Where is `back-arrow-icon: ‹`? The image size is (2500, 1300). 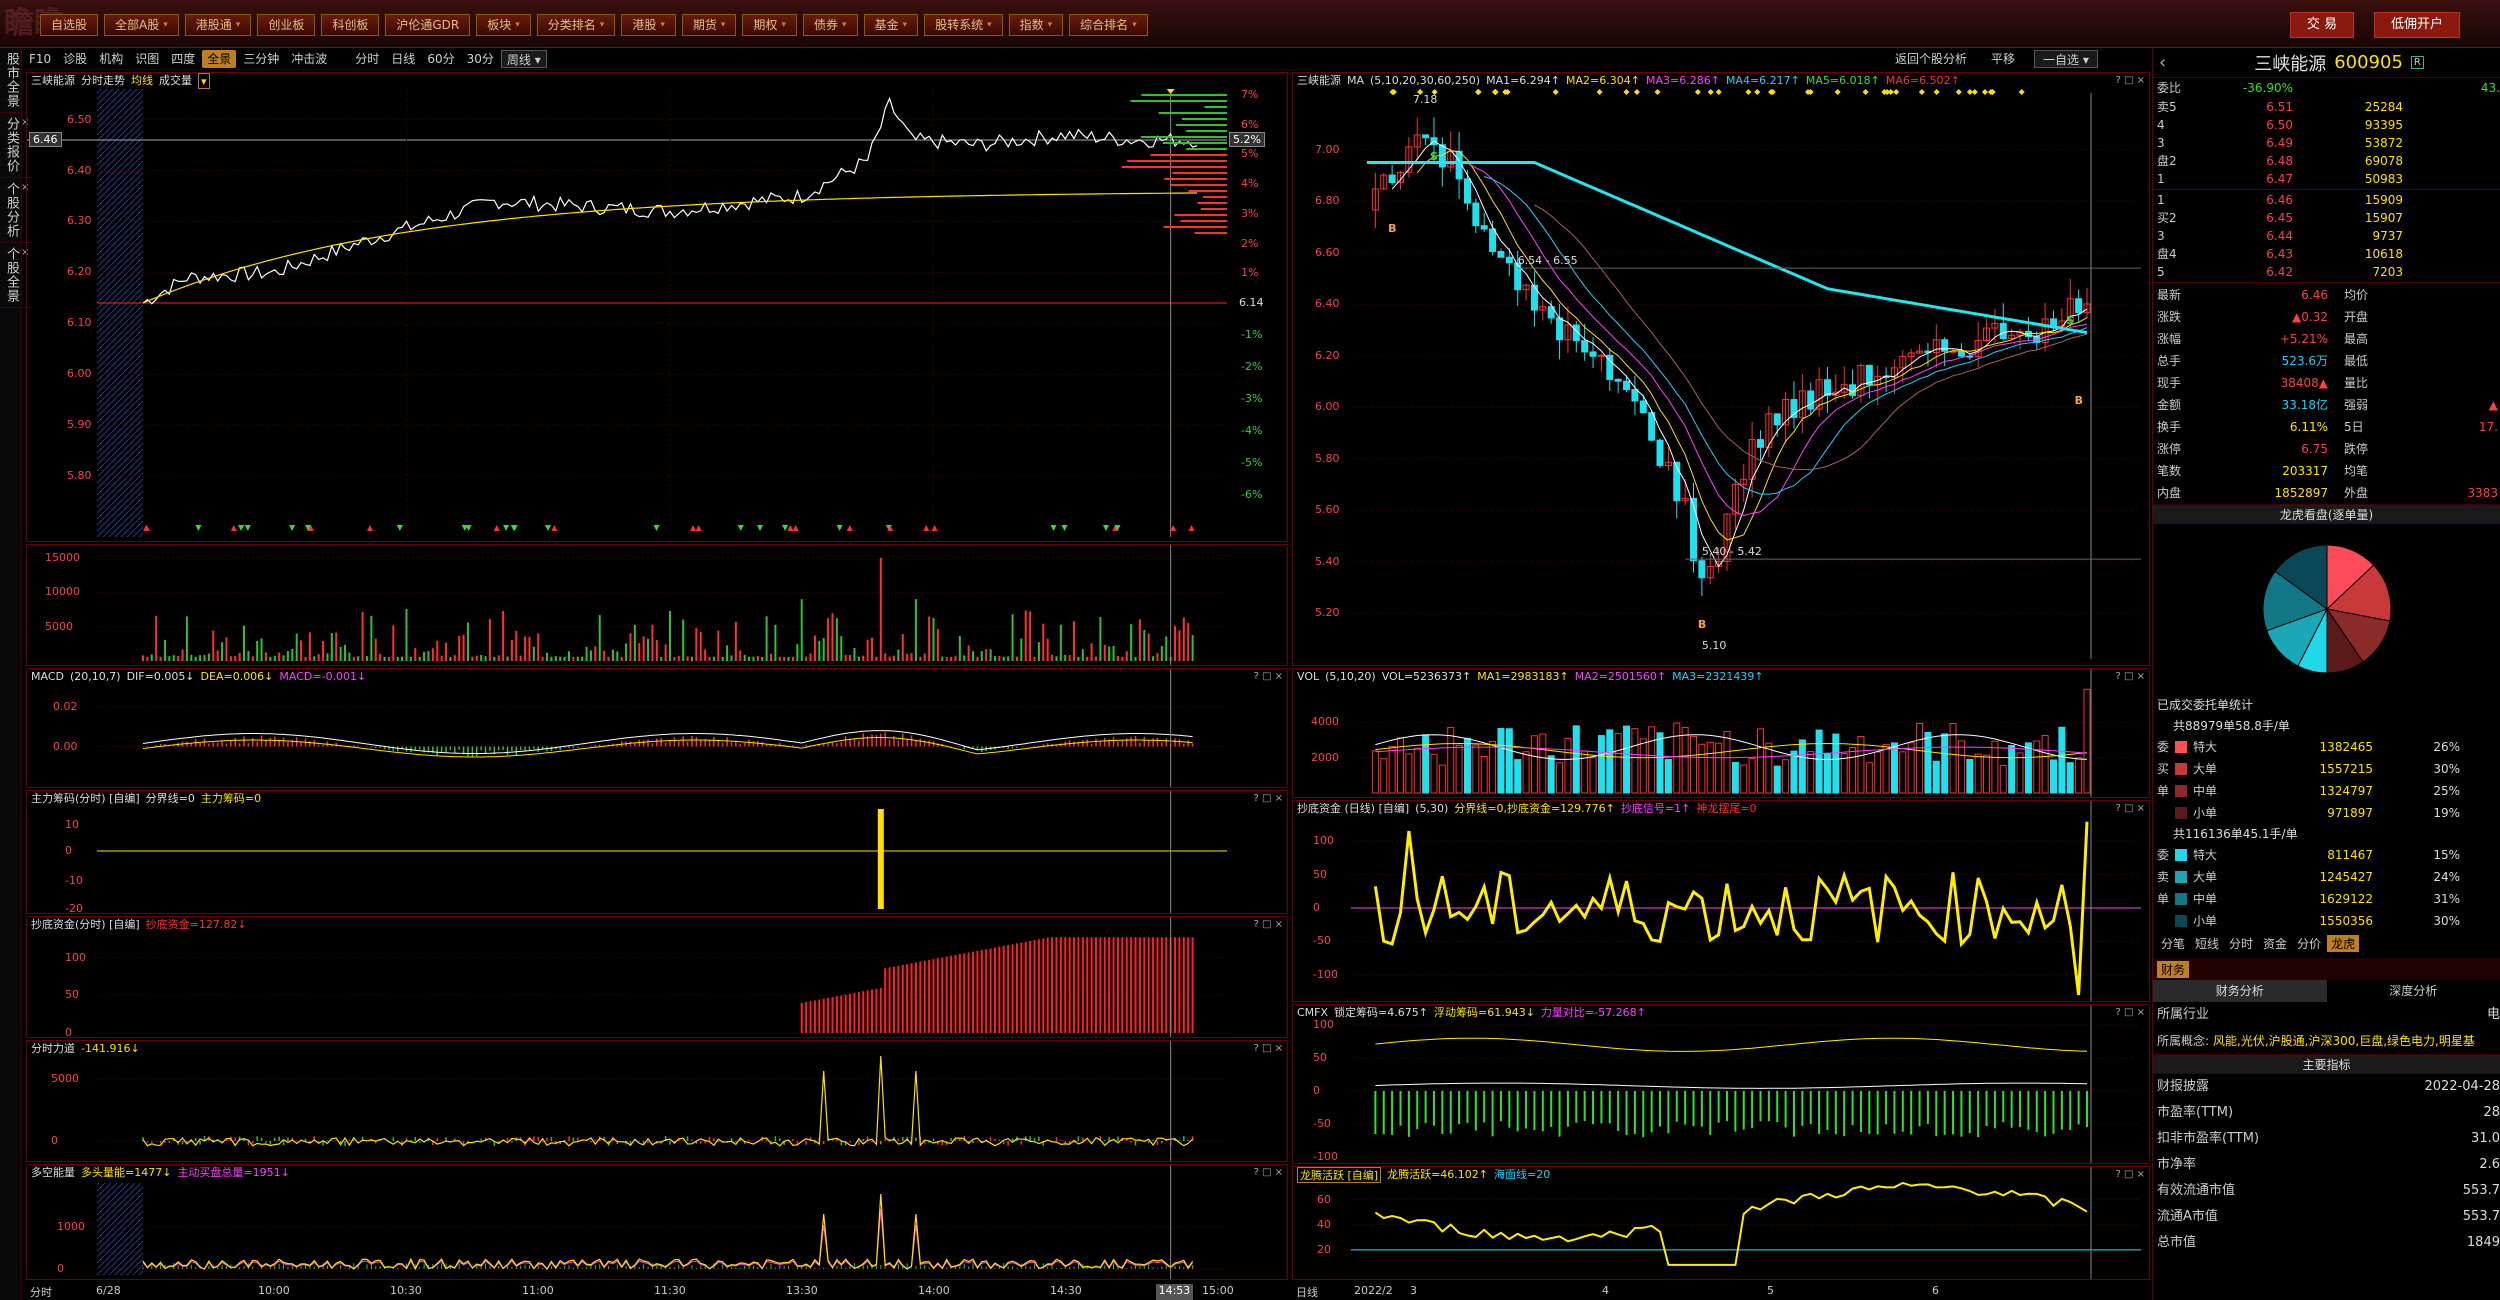 back-arrow-icon: ‹ is located at coordinates (2162, 62).